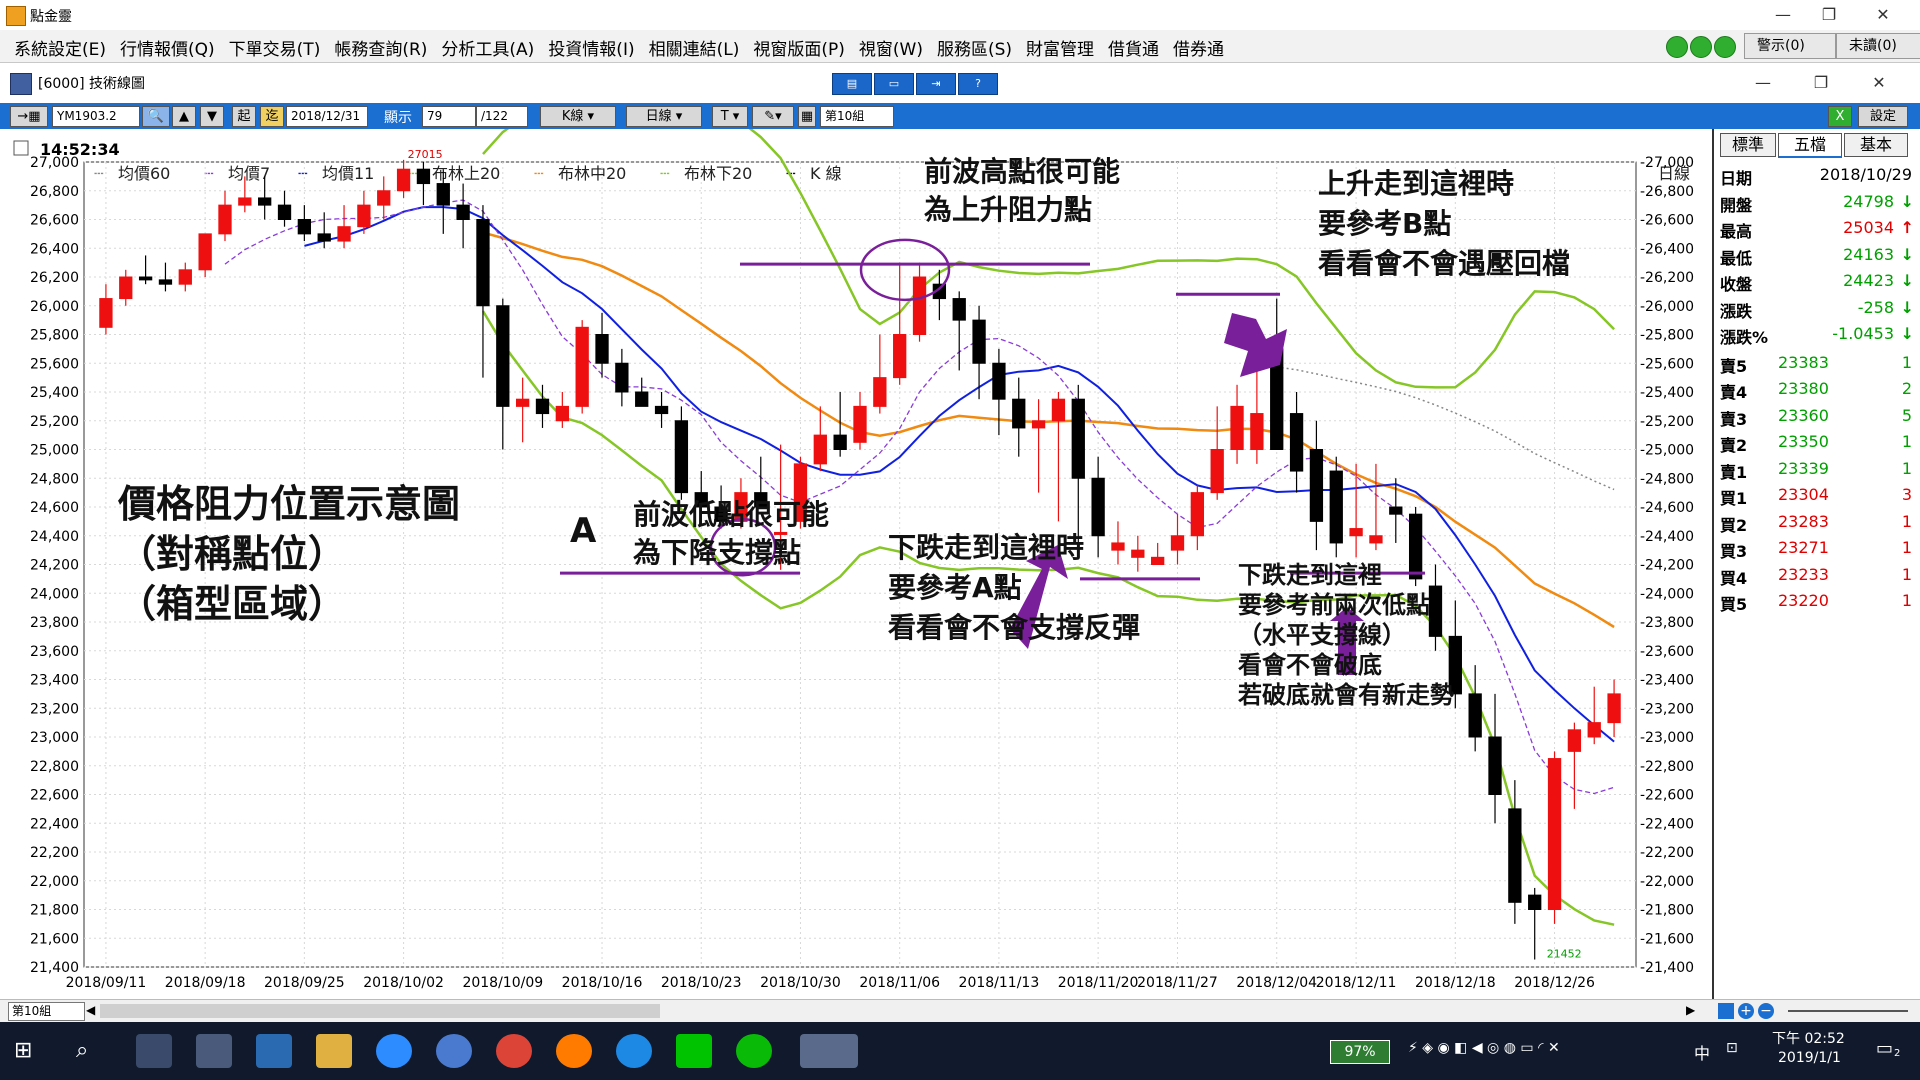  I want to click on date-field: 2018/12/31, so click(327, 116).